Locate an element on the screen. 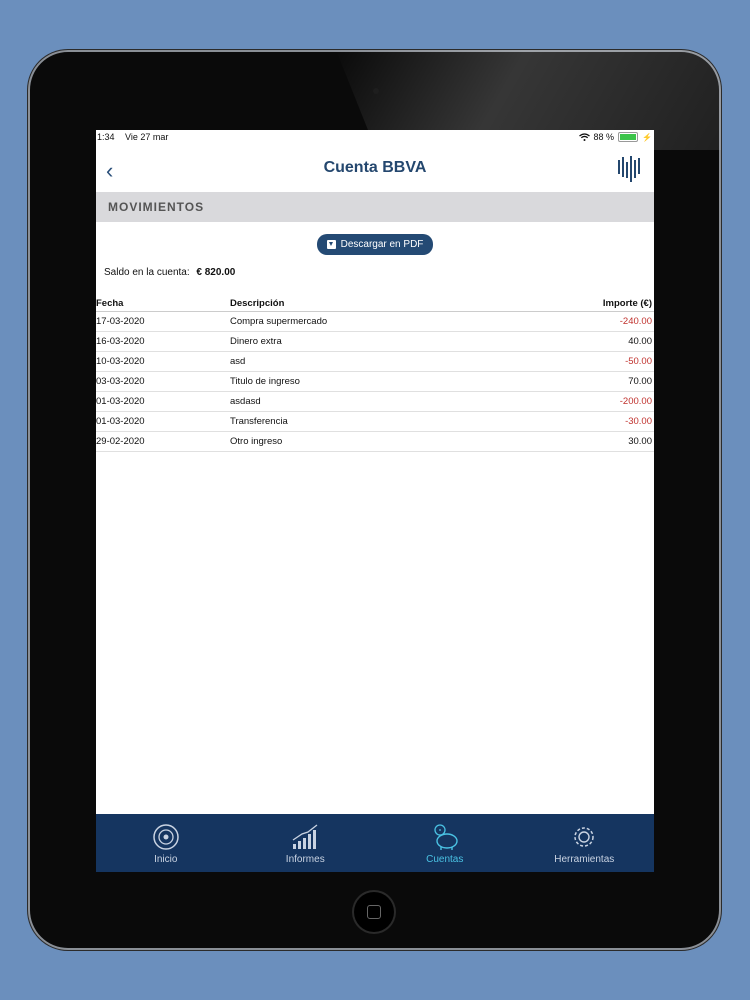 The width and height of the screenshot is (750, 1000). cell-importe: -50.00 is located at coordinates (580, 361).